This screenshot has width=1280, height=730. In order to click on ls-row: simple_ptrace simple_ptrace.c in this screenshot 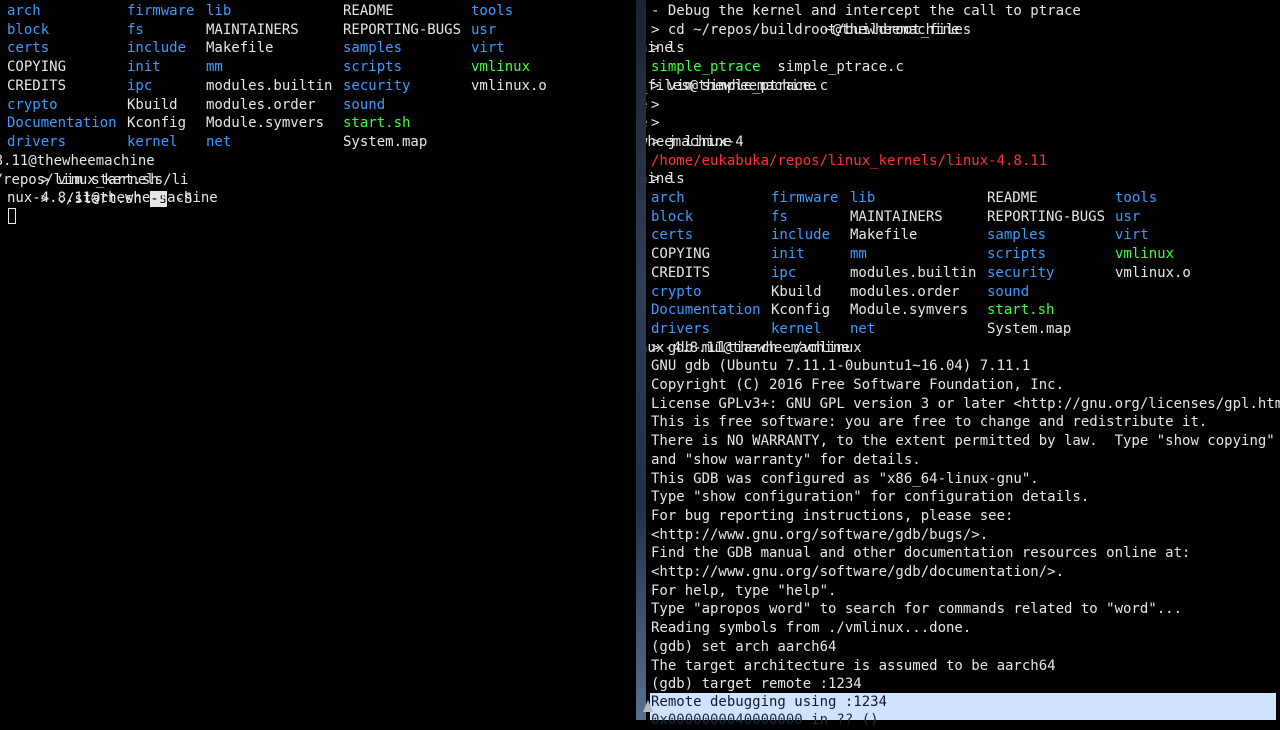, I will do `click(777, 67)`.